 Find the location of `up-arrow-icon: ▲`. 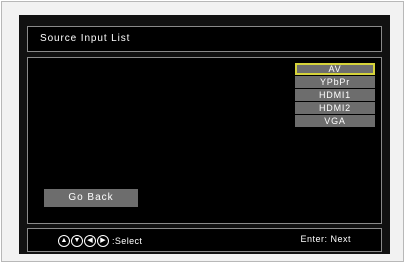

up-arrow-icon: ▲ is located at coordinates (64, 241).